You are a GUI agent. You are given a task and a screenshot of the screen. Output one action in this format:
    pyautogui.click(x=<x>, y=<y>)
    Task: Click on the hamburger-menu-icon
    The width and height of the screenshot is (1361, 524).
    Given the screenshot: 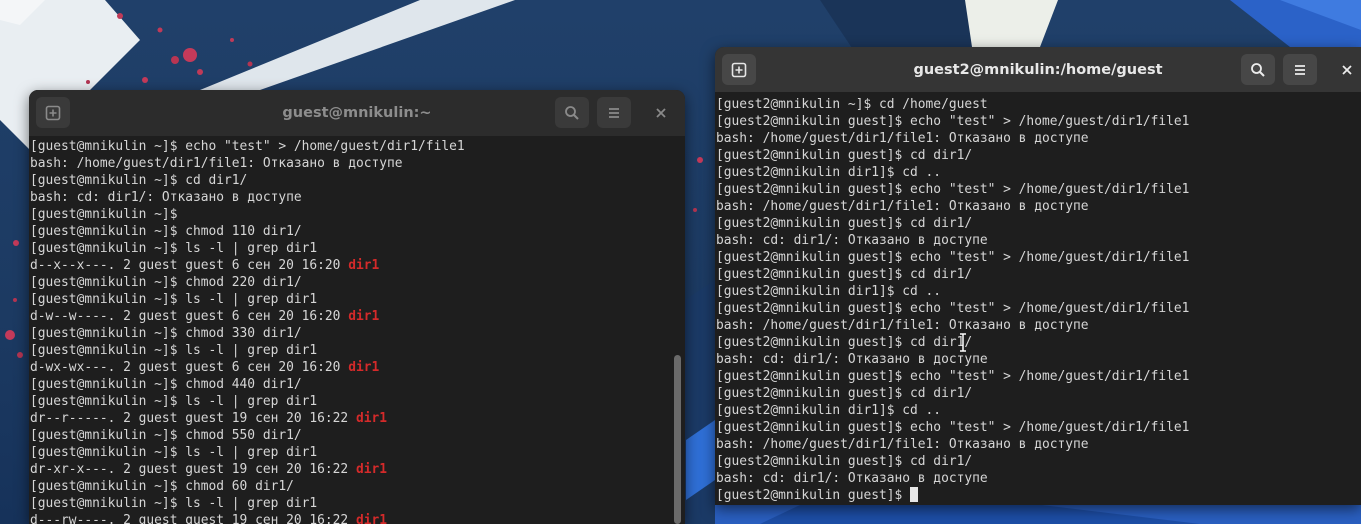 What is the action you would take?
    pyautogui.click(x=614, y=112)
    